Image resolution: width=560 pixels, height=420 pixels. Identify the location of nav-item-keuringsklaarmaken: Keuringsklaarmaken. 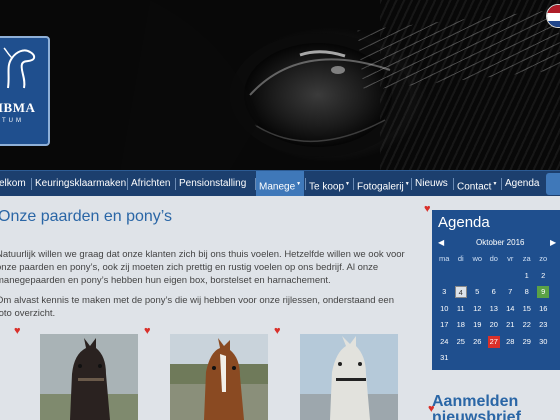
(80, 183).